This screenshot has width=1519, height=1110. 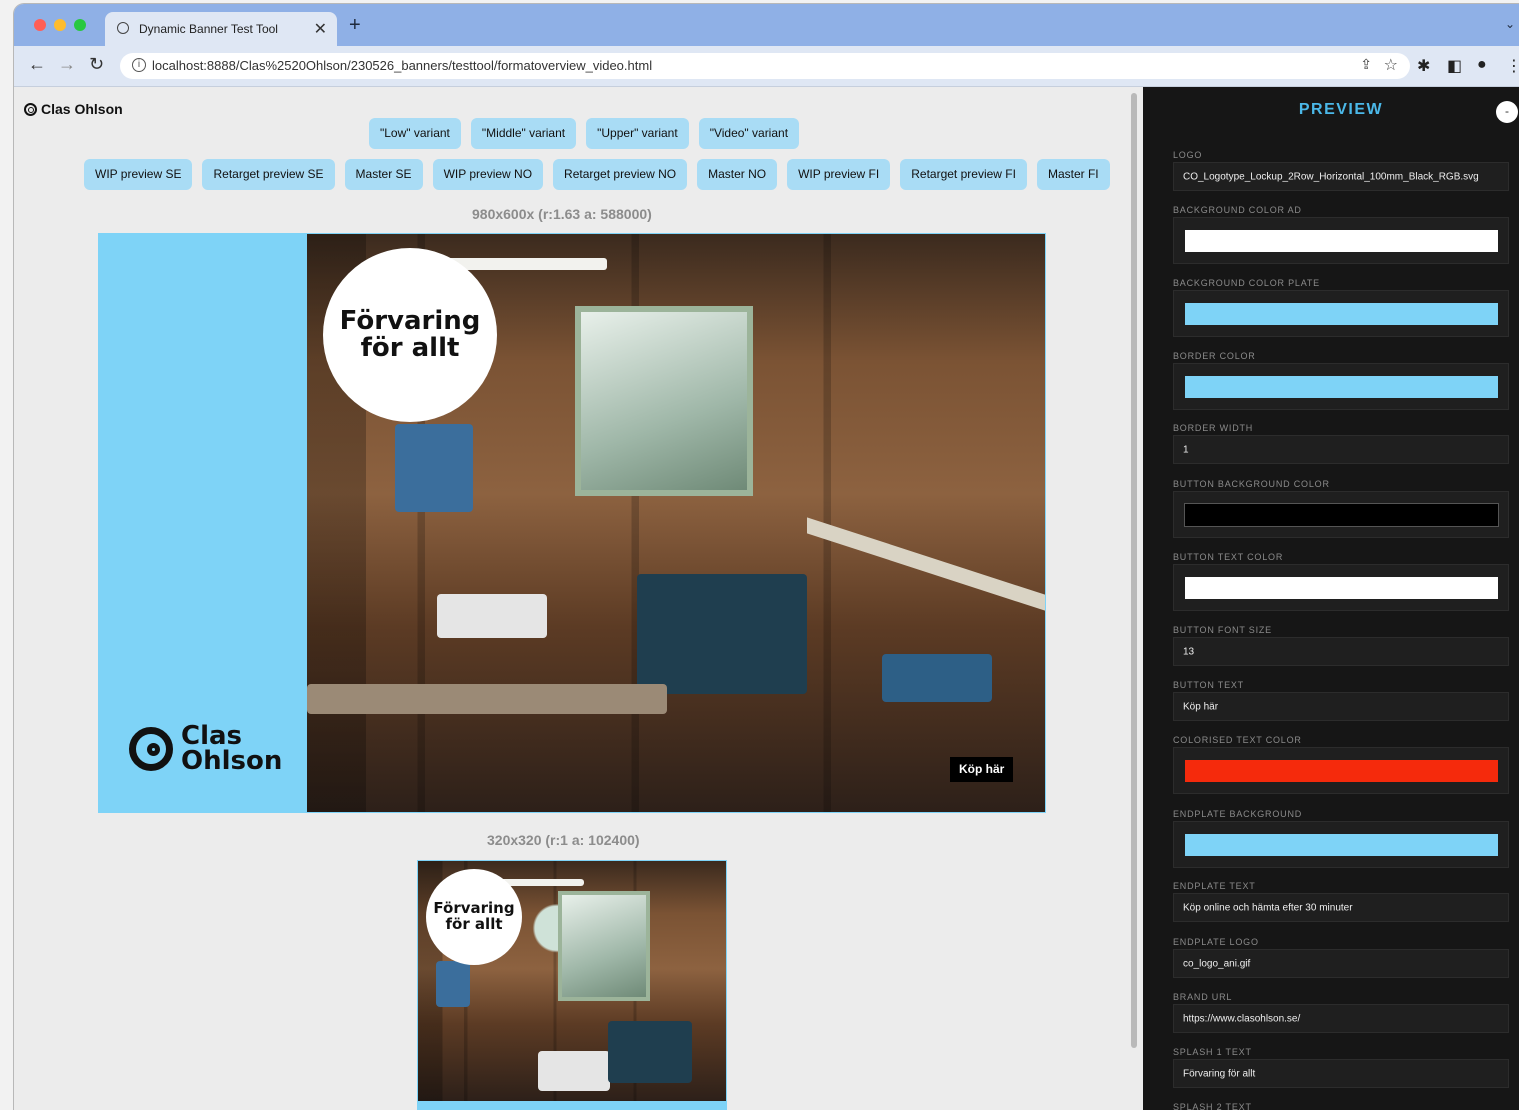 I want to click on background-color-plate-field, so click(x=1341, y=313).